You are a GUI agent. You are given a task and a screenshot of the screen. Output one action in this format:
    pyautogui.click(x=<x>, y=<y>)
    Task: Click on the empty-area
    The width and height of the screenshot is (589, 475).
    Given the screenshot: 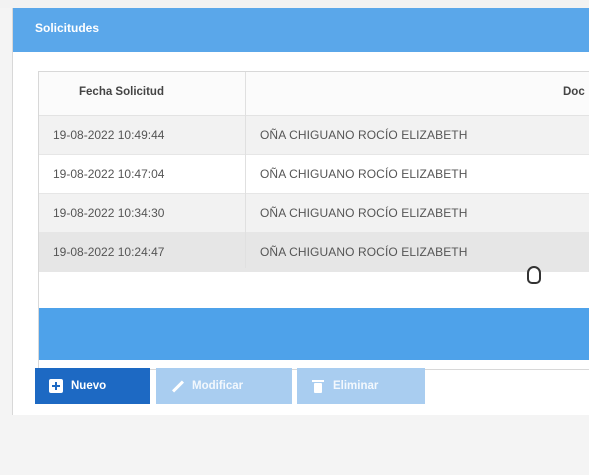 What is the action you would take?
    pyautogui.click(x=294, y=445)
    